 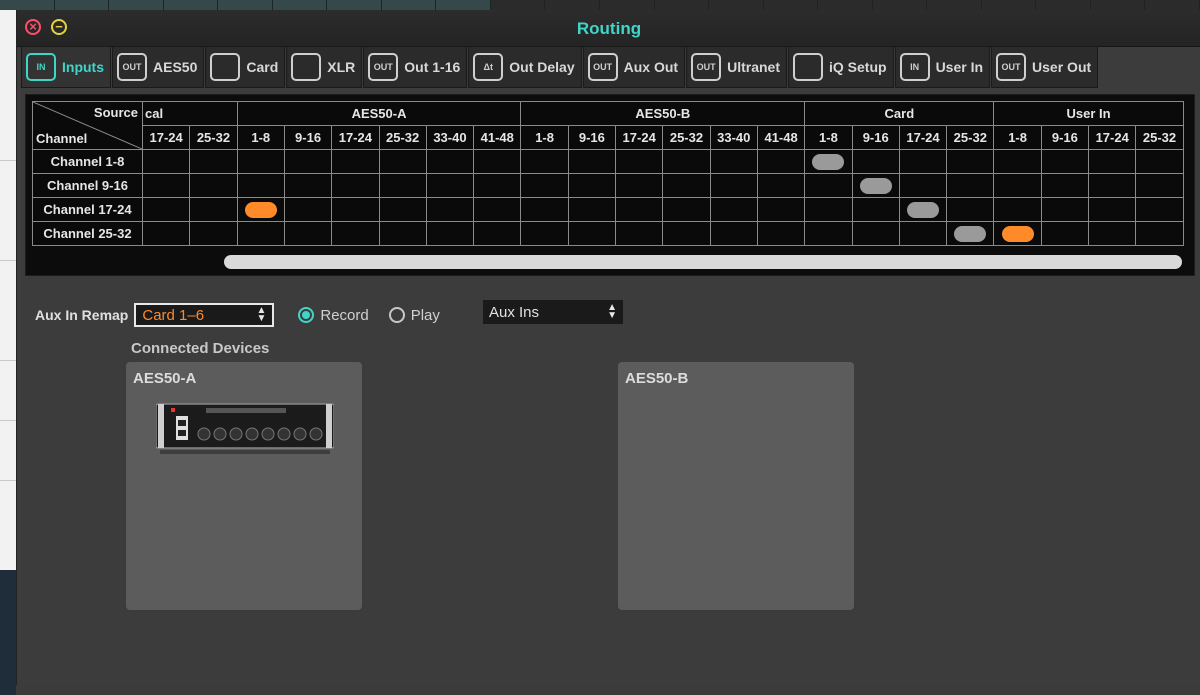 I want to click on tab-user-out: OUT User Out, so click(x=1045, y=67).